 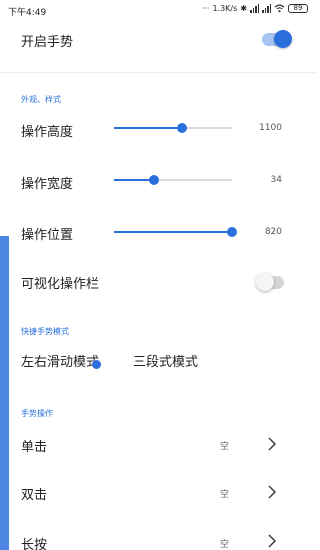 I want to click on status-time: 下午4:49, so click(x=27, y=13).